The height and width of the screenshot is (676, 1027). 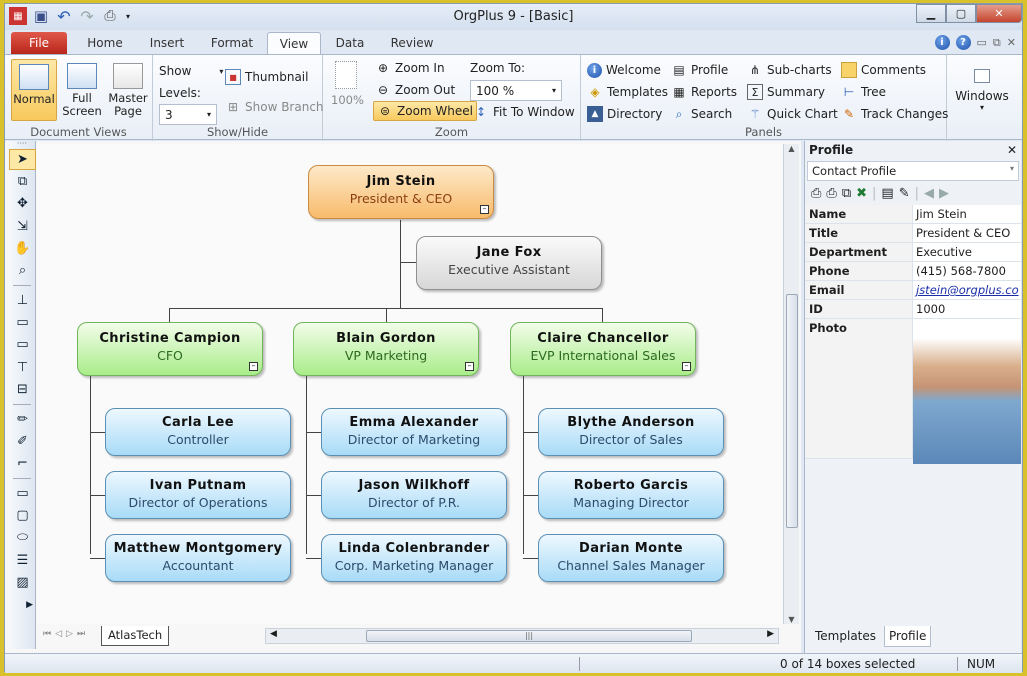 What do you see at coordinates (167, 43) in the screenshot?
I see `tab-insert: Insert` at bounding box center [167, 43].